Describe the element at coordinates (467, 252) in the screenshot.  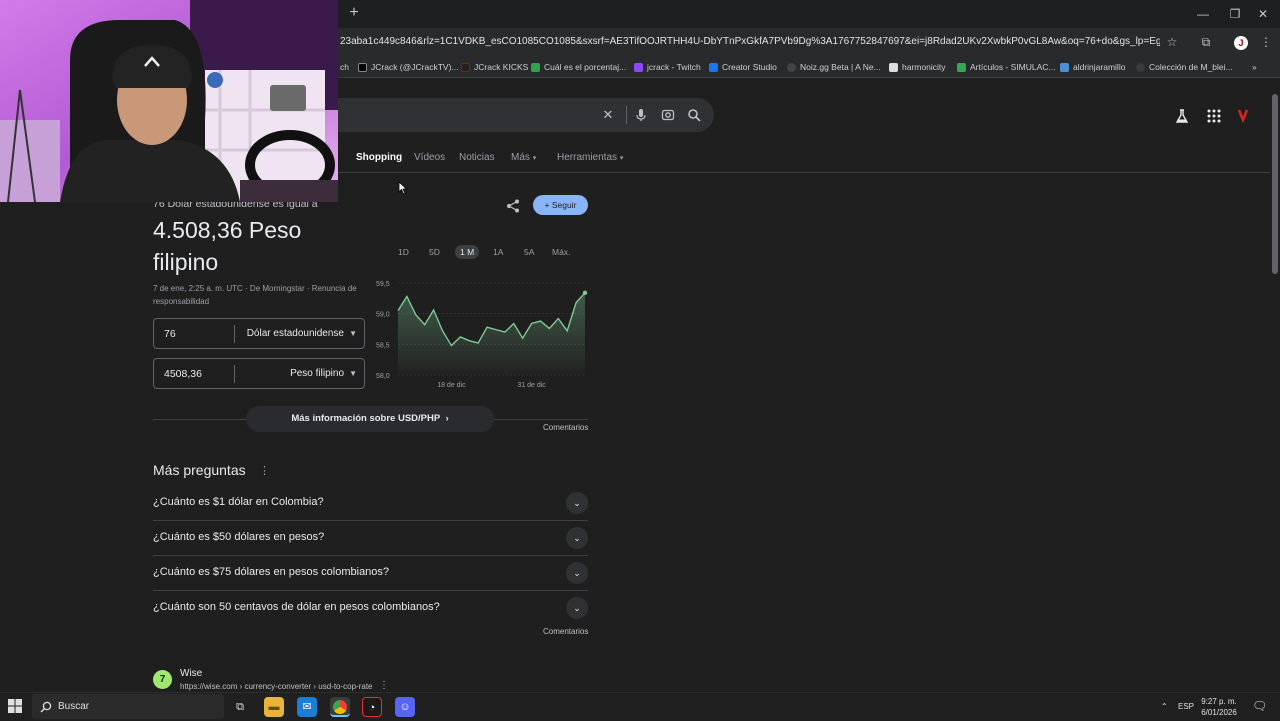
I see `range-1m: 1 M` at that location.